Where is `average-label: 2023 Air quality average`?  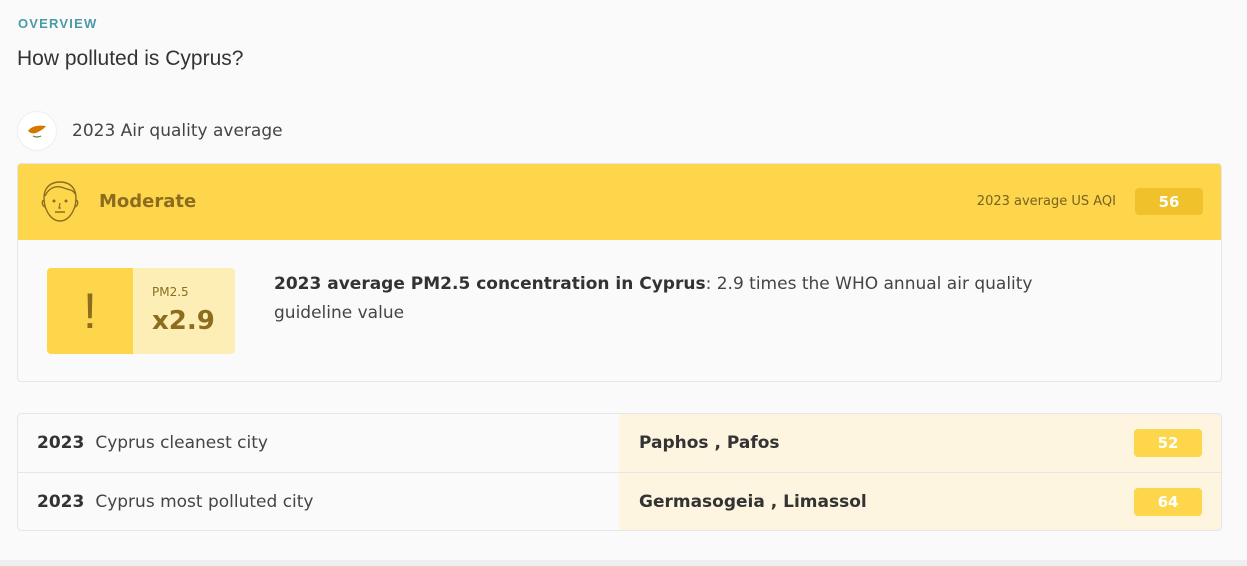
average-label: 2023 Air quality average is located at coordinates (177, 131).